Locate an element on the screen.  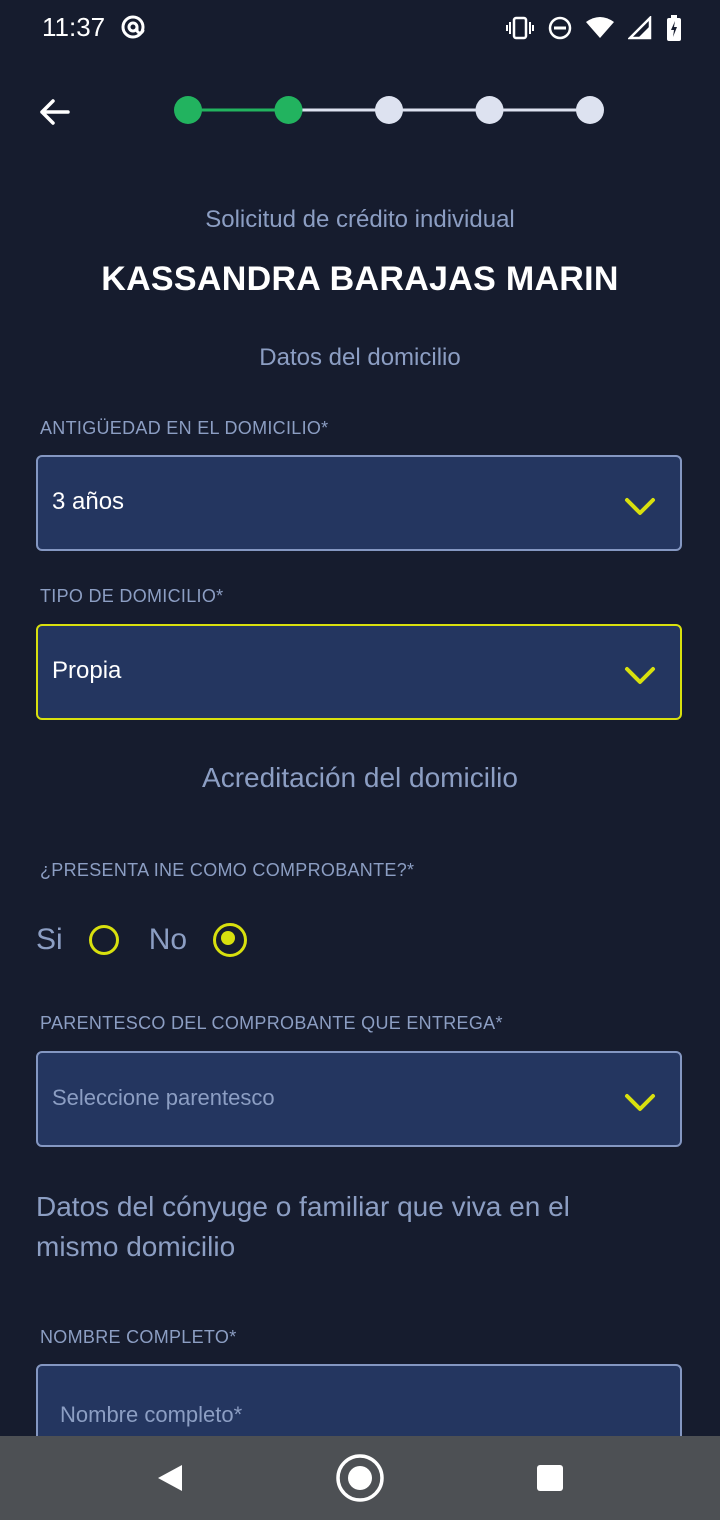
wifi-icon is located at coordinates (600, 28).